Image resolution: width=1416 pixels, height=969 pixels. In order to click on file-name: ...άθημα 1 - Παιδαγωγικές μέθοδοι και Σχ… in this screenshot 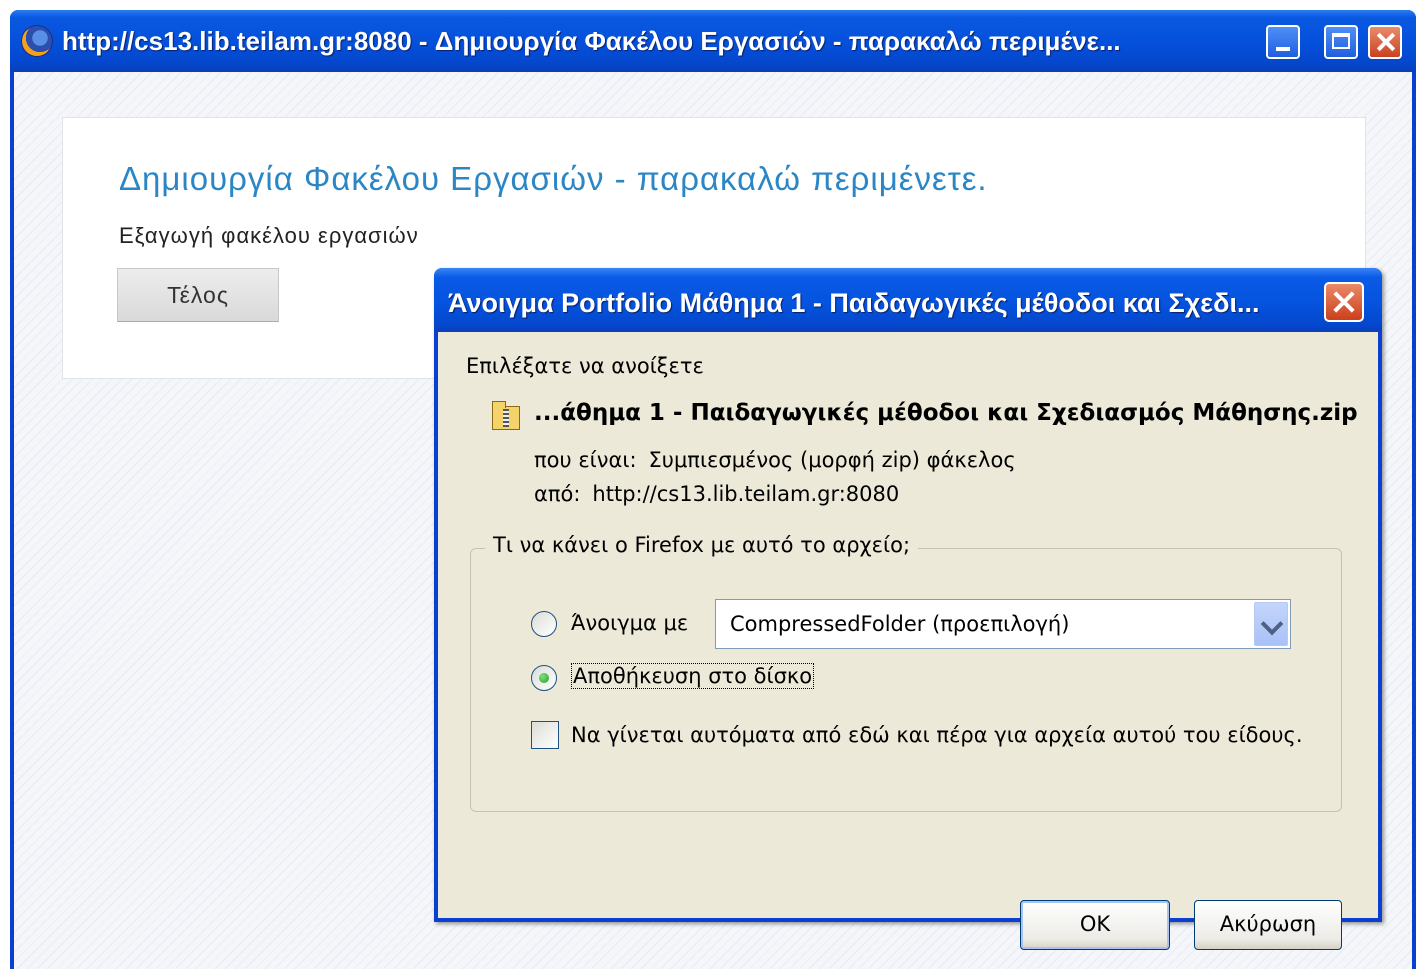, I will do `click(946, 413)`.